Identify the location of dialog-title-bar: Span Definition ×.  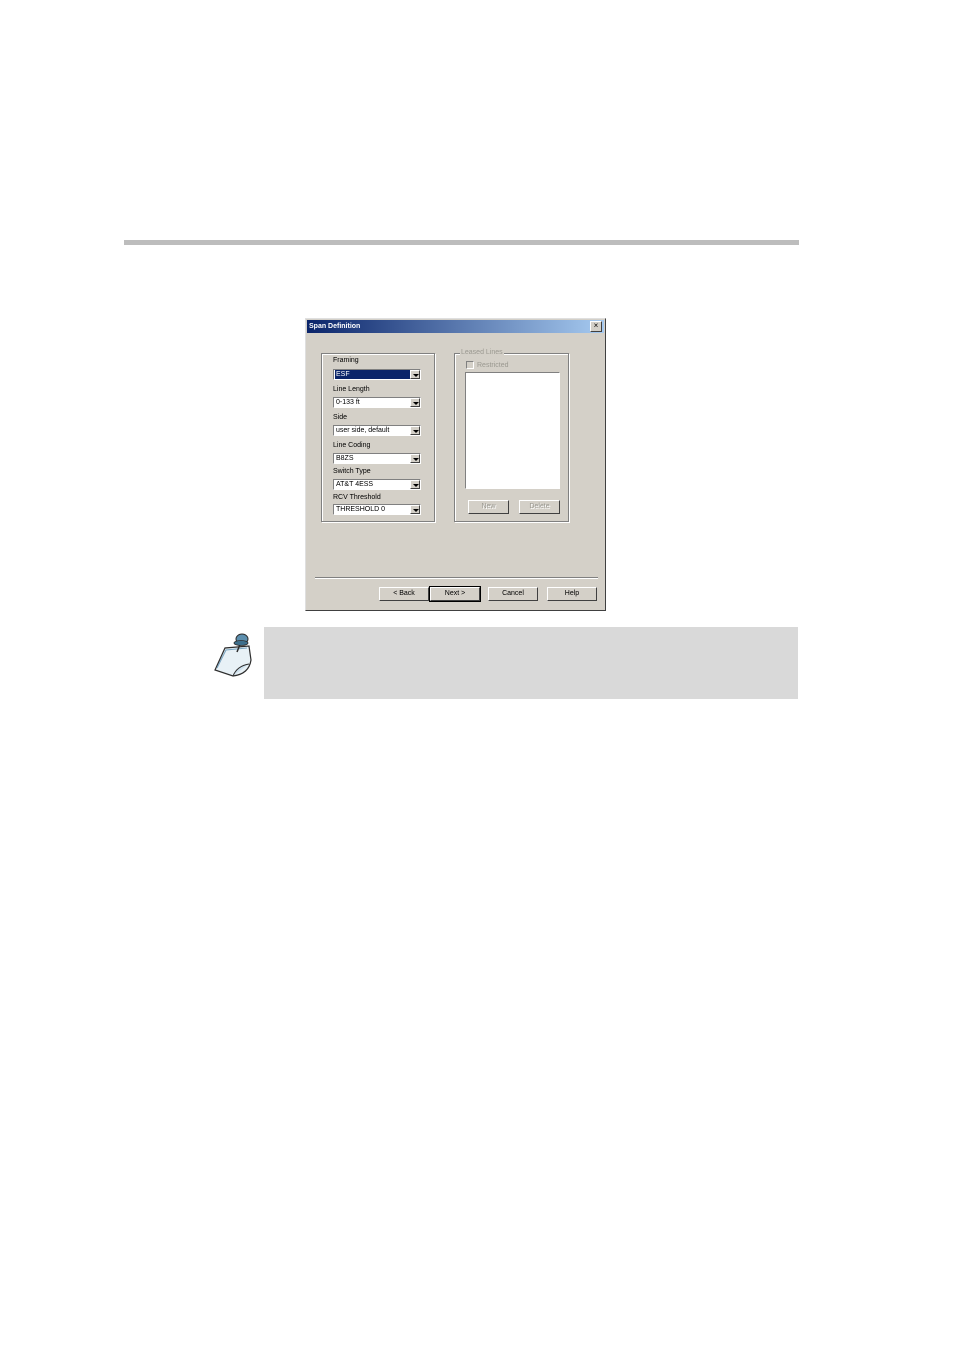
(455, 326).